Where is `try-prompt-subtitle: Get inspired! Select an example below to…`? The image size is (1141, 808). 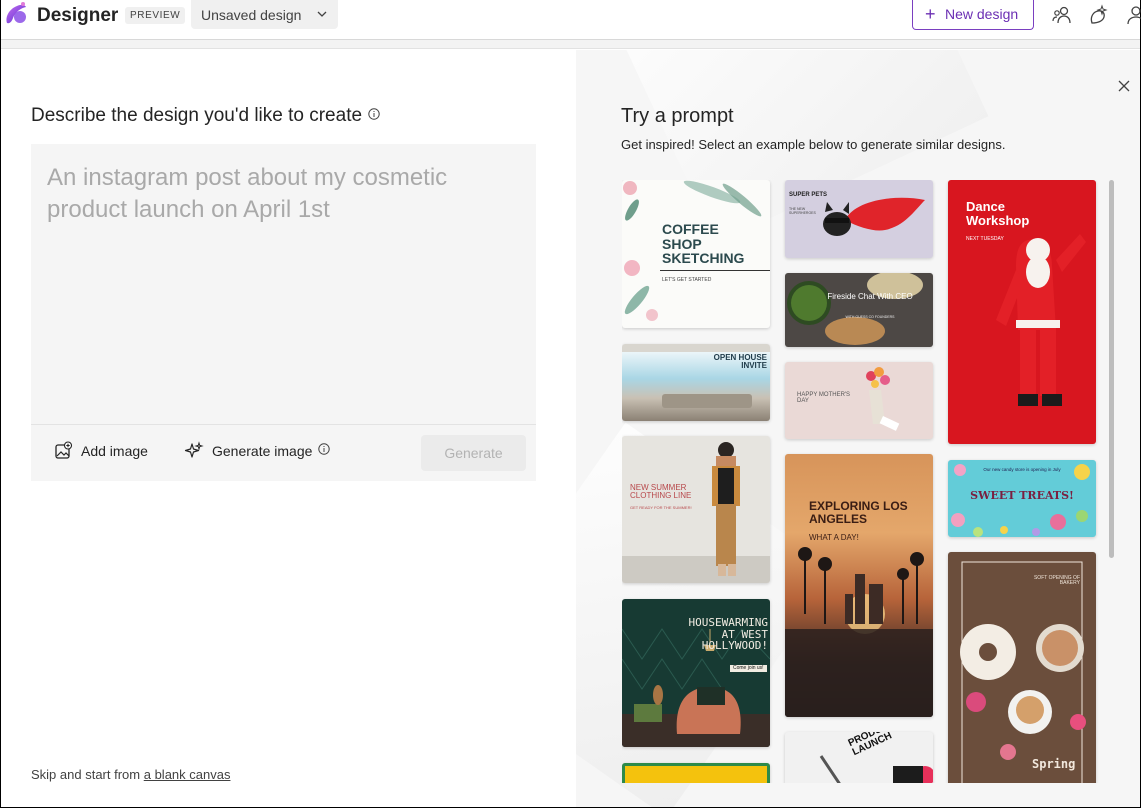
try-prompt-subtitle: Get inspired! Select an example below to… is located at coordinates (813, 144).